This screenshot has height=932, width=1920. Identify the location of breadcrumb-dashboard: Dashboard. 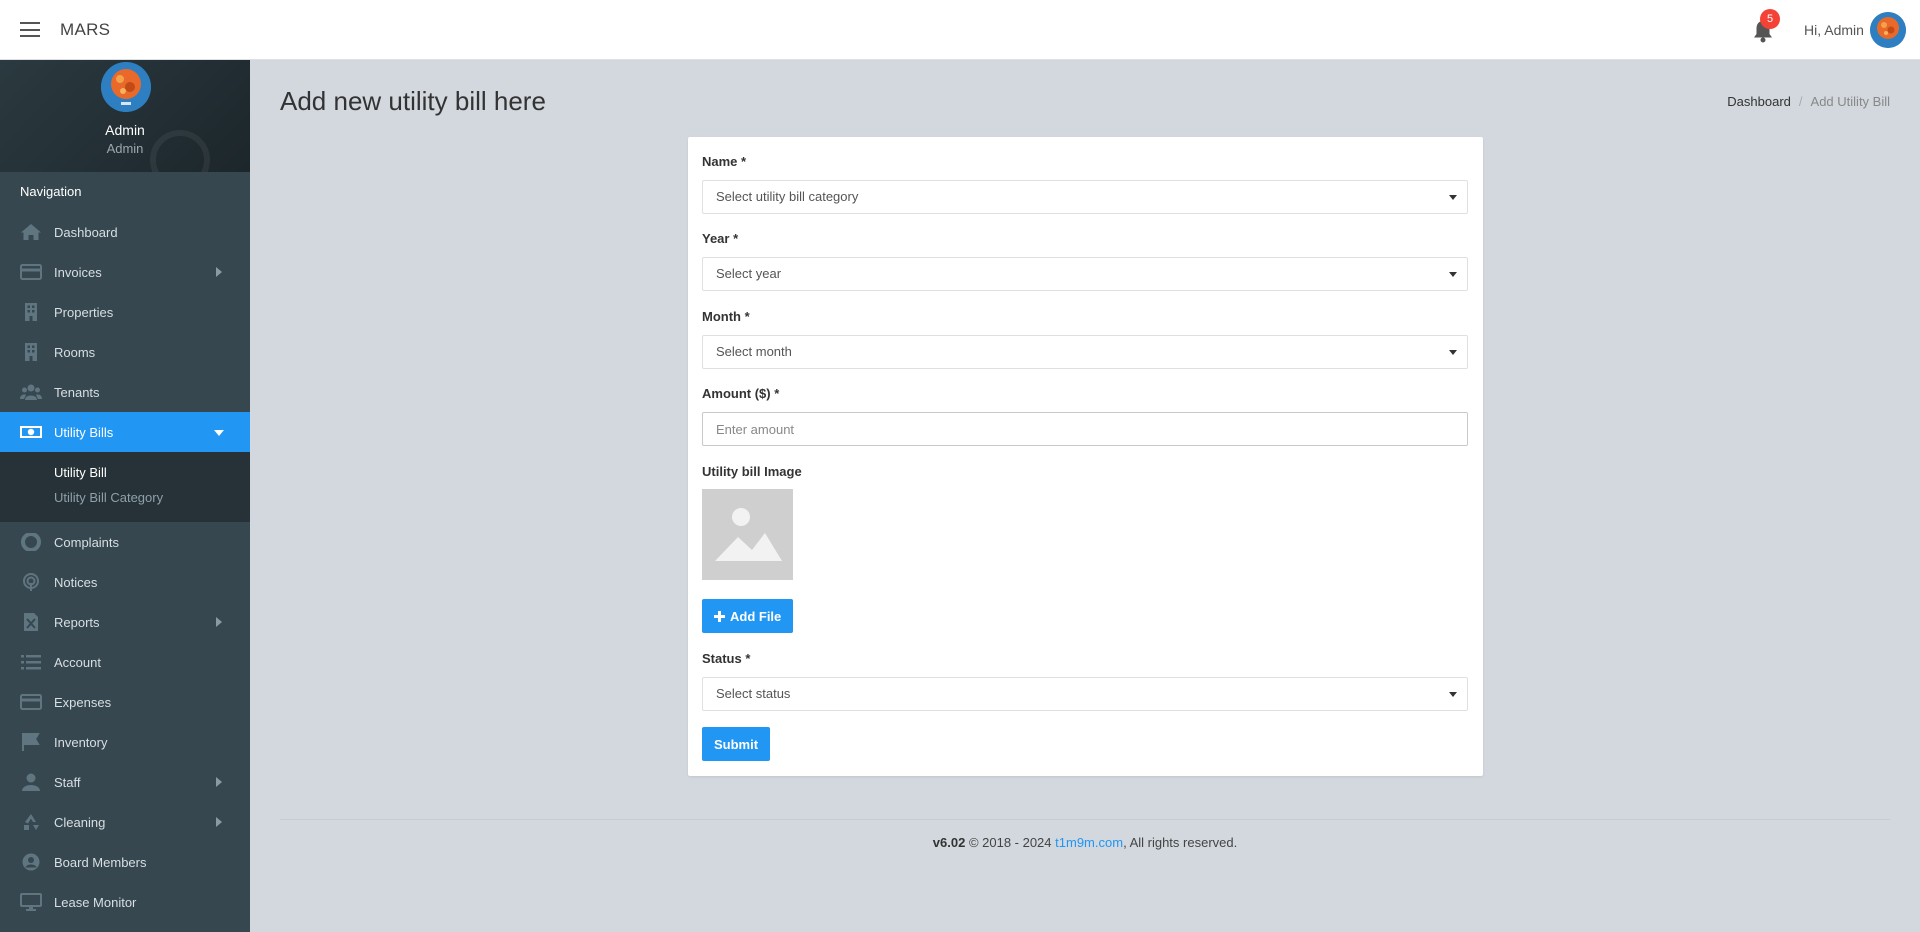
(1759, 101).